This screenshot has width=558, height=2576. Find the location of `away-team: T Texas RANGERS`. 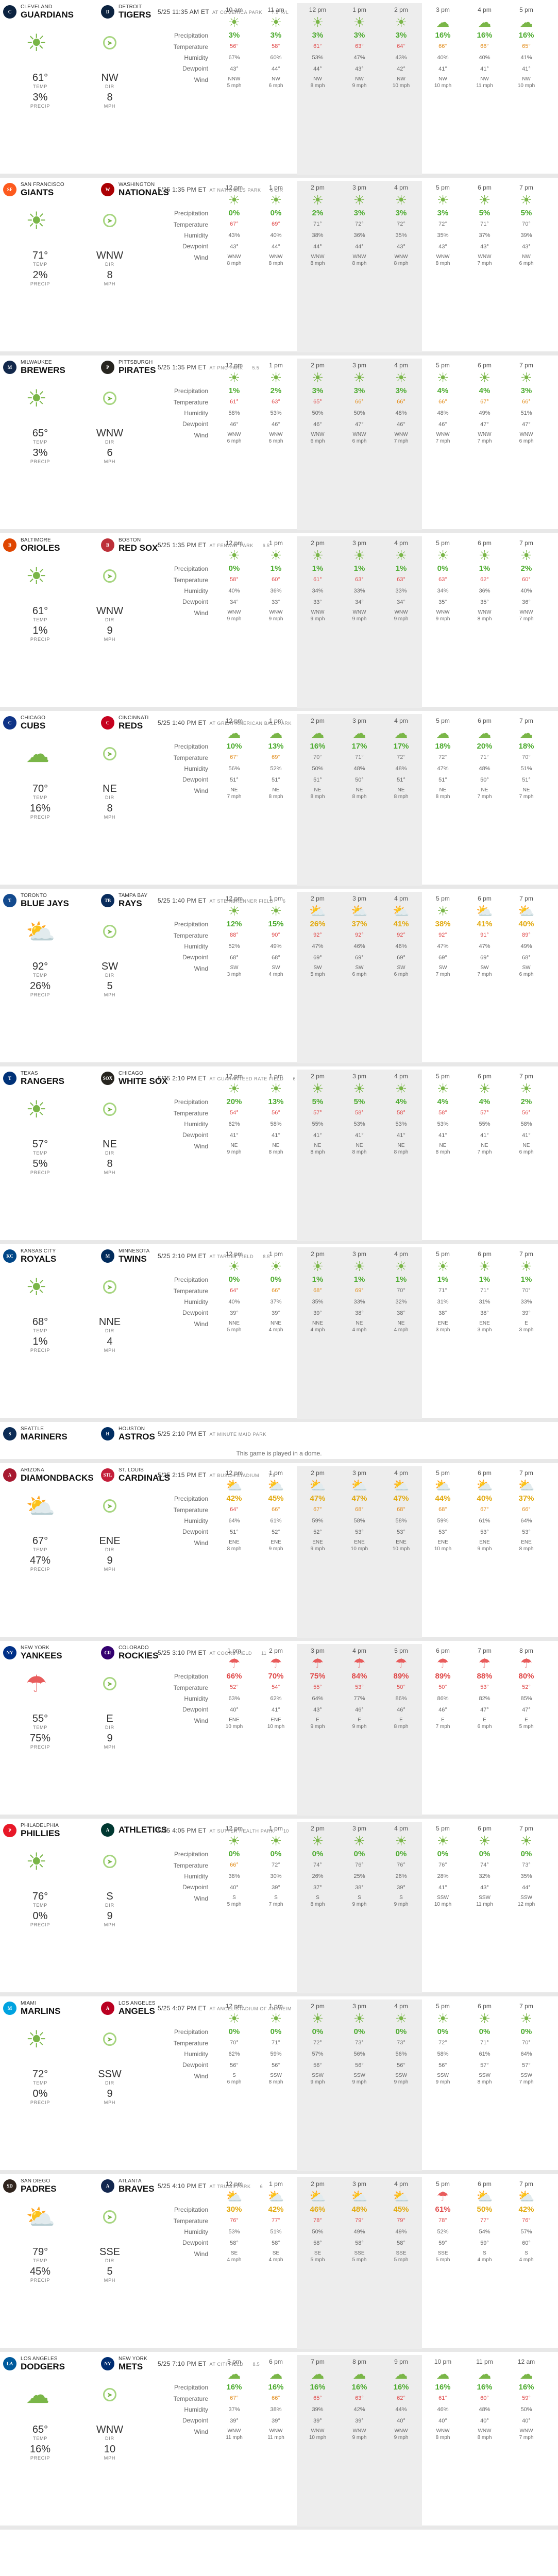

away-team: T Texas RANGERS is located at coordinates (33, 1078).